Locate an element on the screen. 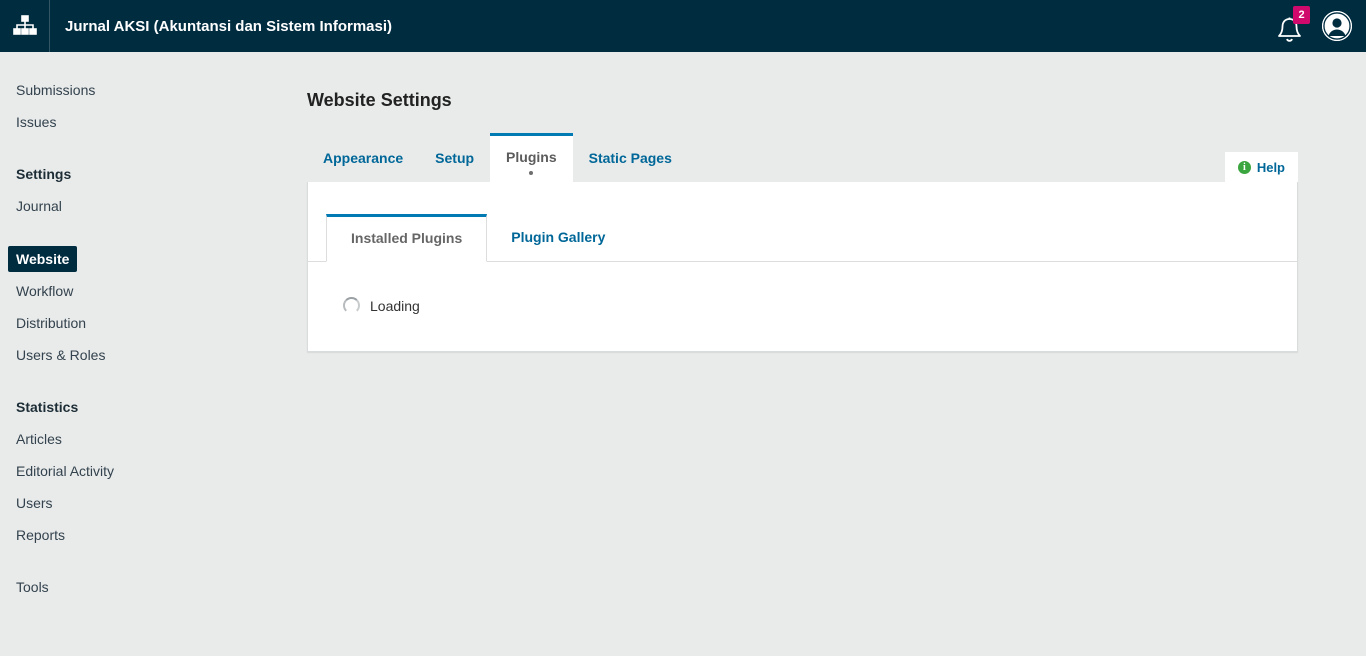 The width and height of the screenshot is (1366, 656). active-tab-dot is located at coordinates (531, 173).